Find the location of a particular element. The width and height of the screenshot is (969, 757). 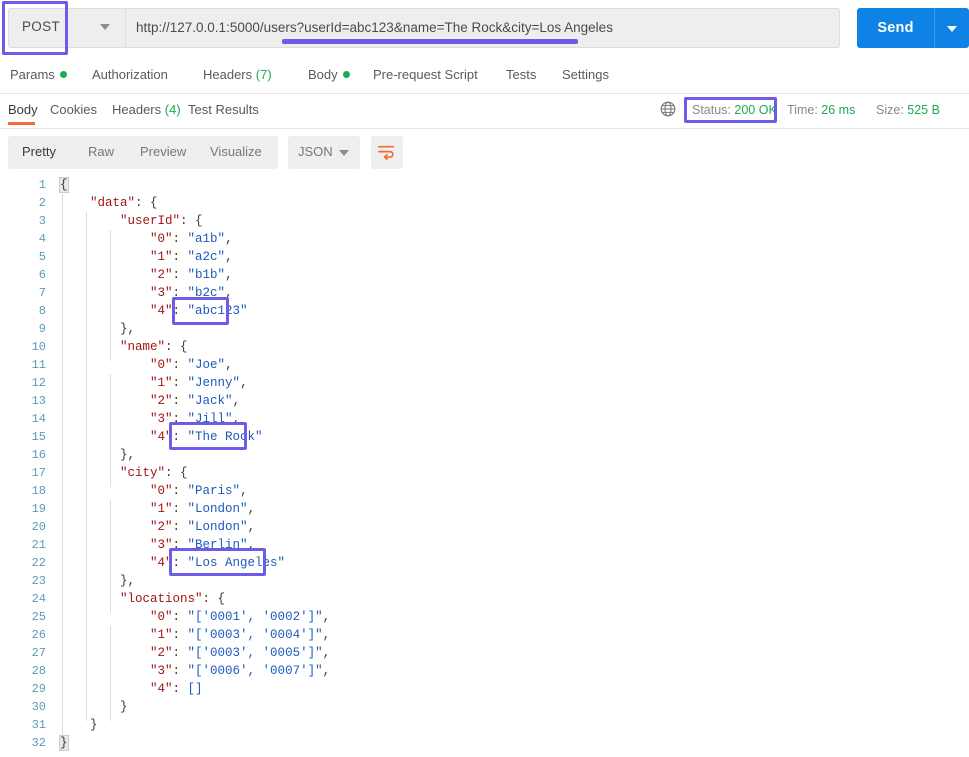

tab-body: Body is located at coordinates (329, 74).